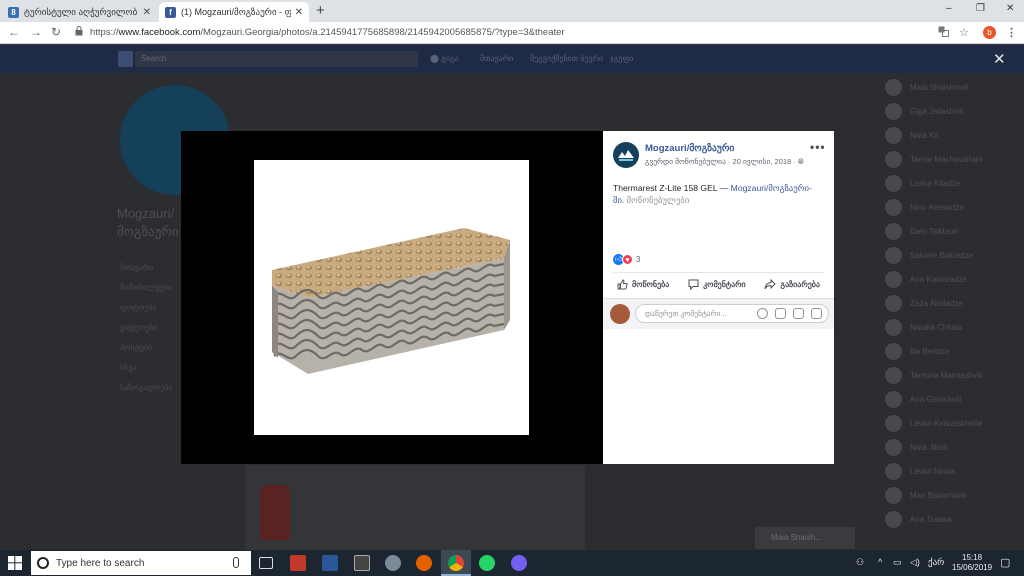 The width and height of the screenshot is (1024, 576). I want to click on chat-contact: Dato Tsiklauri, so click(954, 231).